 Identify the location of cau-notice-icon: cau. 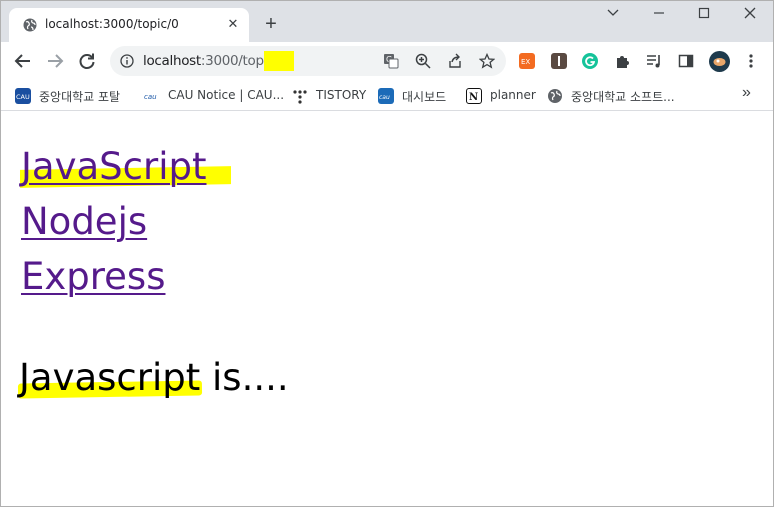
(152, 96).